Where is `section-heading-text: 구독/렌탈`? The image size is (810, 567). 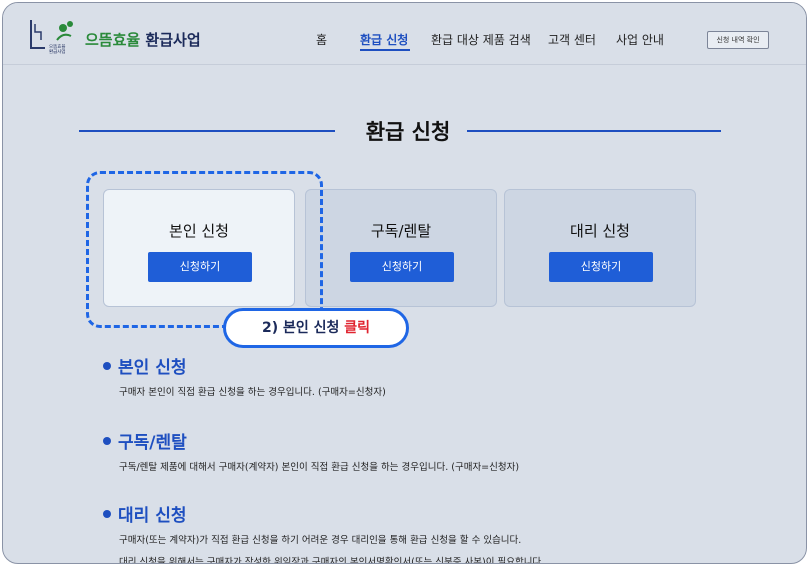 section-heading-text: 구독/렌탈 is located at coordinates (152, 443).